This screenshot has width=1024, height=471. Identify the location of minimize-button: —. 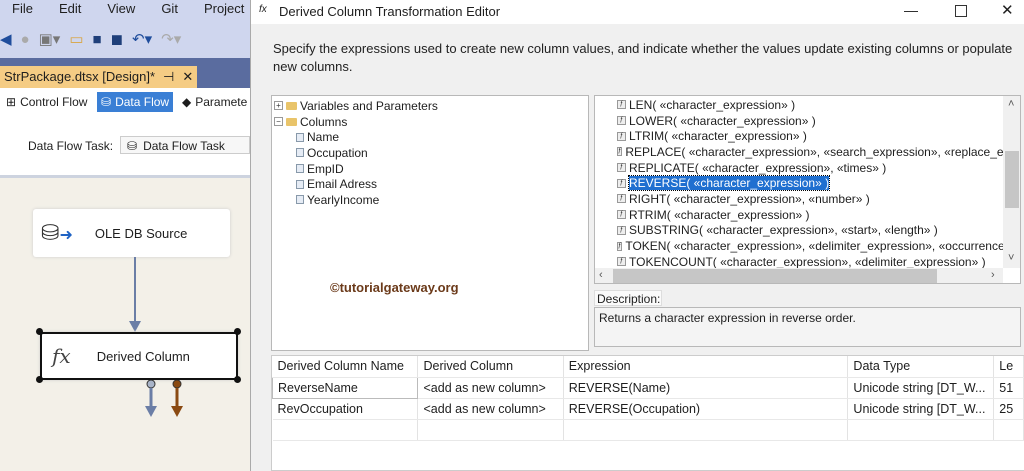
(911, 10).